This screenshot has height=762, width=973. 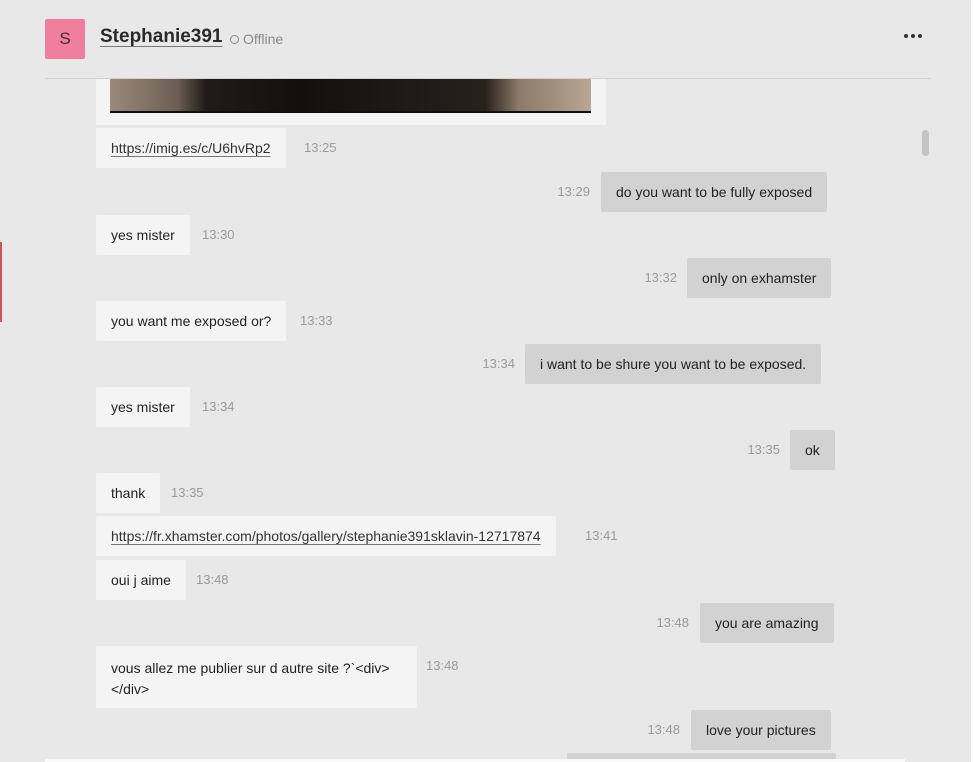 What do you see at coordinates (759, 278) in the screenshot?
I see `outgoing-message: only on exhamster` at bounding box center [759, 278].